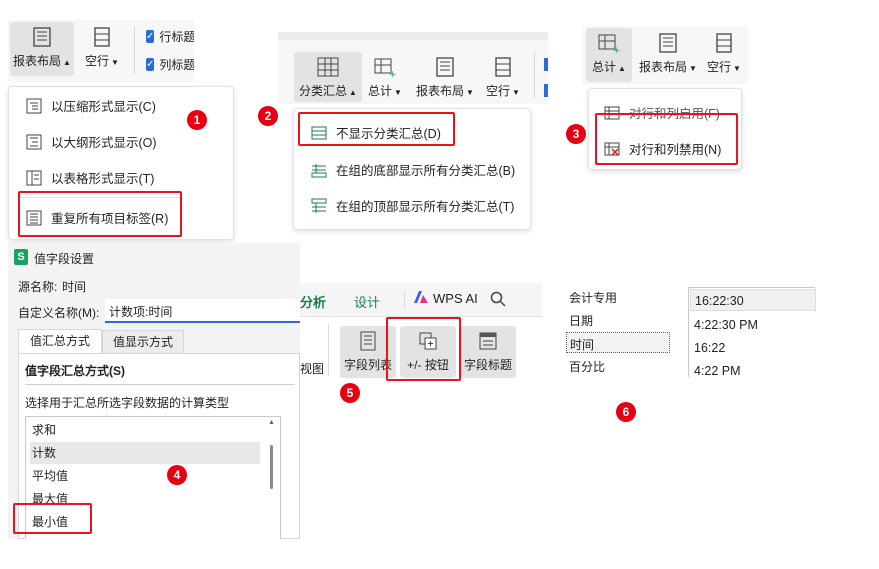 This screenshot has width=879, height=569. I want to click on tab-show-values-as: 值显示方式, so click(143, 341).